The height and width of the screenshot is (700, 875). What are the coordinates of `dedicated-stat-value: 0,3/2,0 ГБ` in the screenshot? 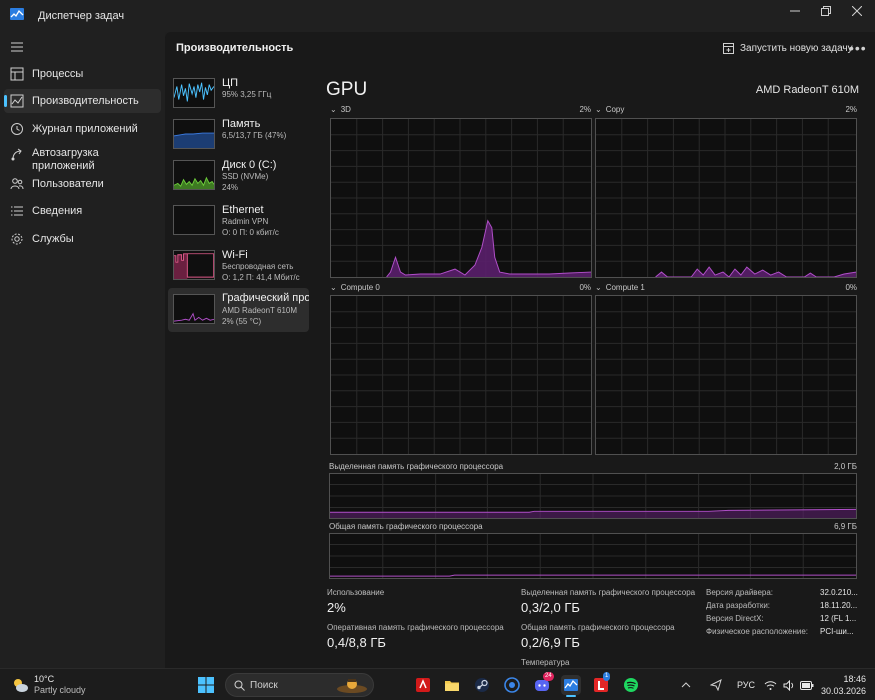 It's located at (550, 607).